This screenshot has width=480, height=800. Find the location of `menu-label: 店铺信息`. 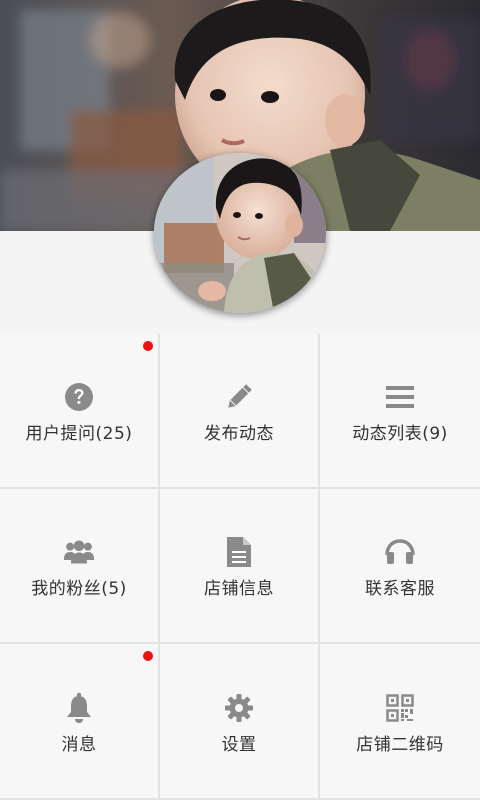

menu-label: 店铺信息 is located at coordinates (239, 589).